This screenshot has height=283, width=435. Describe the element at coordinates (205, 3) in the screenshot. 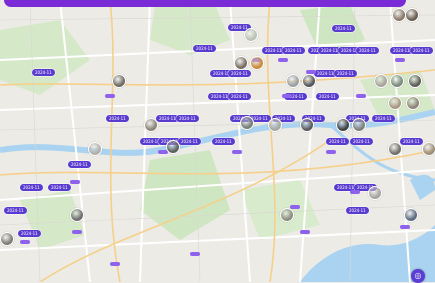

I see `top-header-bar` at that location.